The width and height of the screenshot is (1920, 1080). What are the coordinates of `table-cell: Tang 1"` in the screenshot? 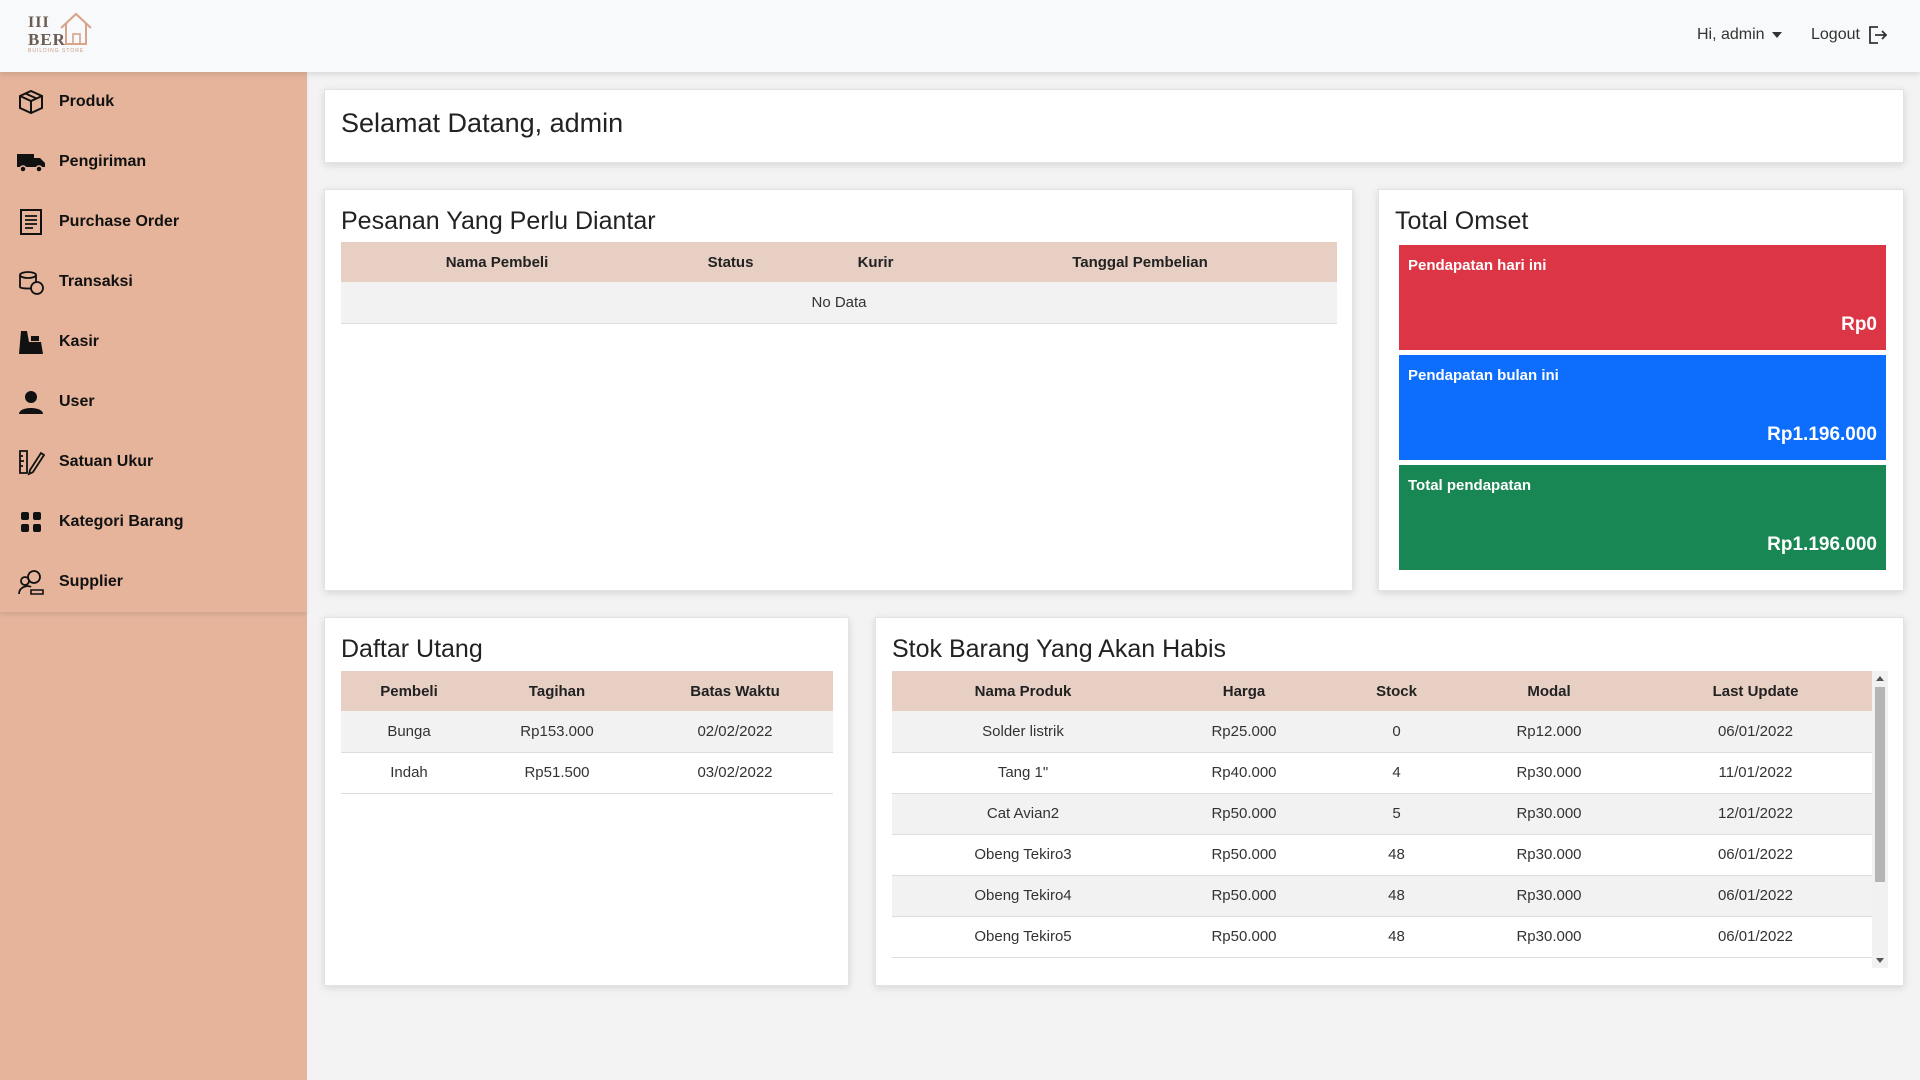 It's located at (1023, 773).